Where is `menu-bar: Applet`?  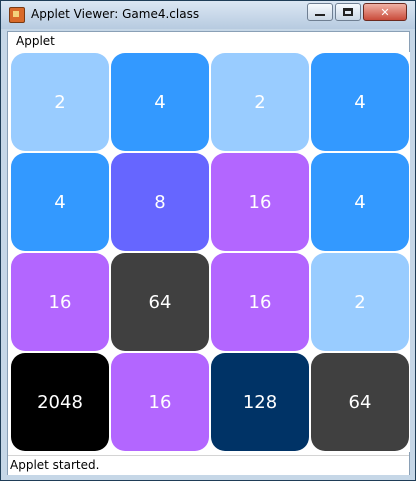
menu-bar: Applet is located at coordinates (208, 41).